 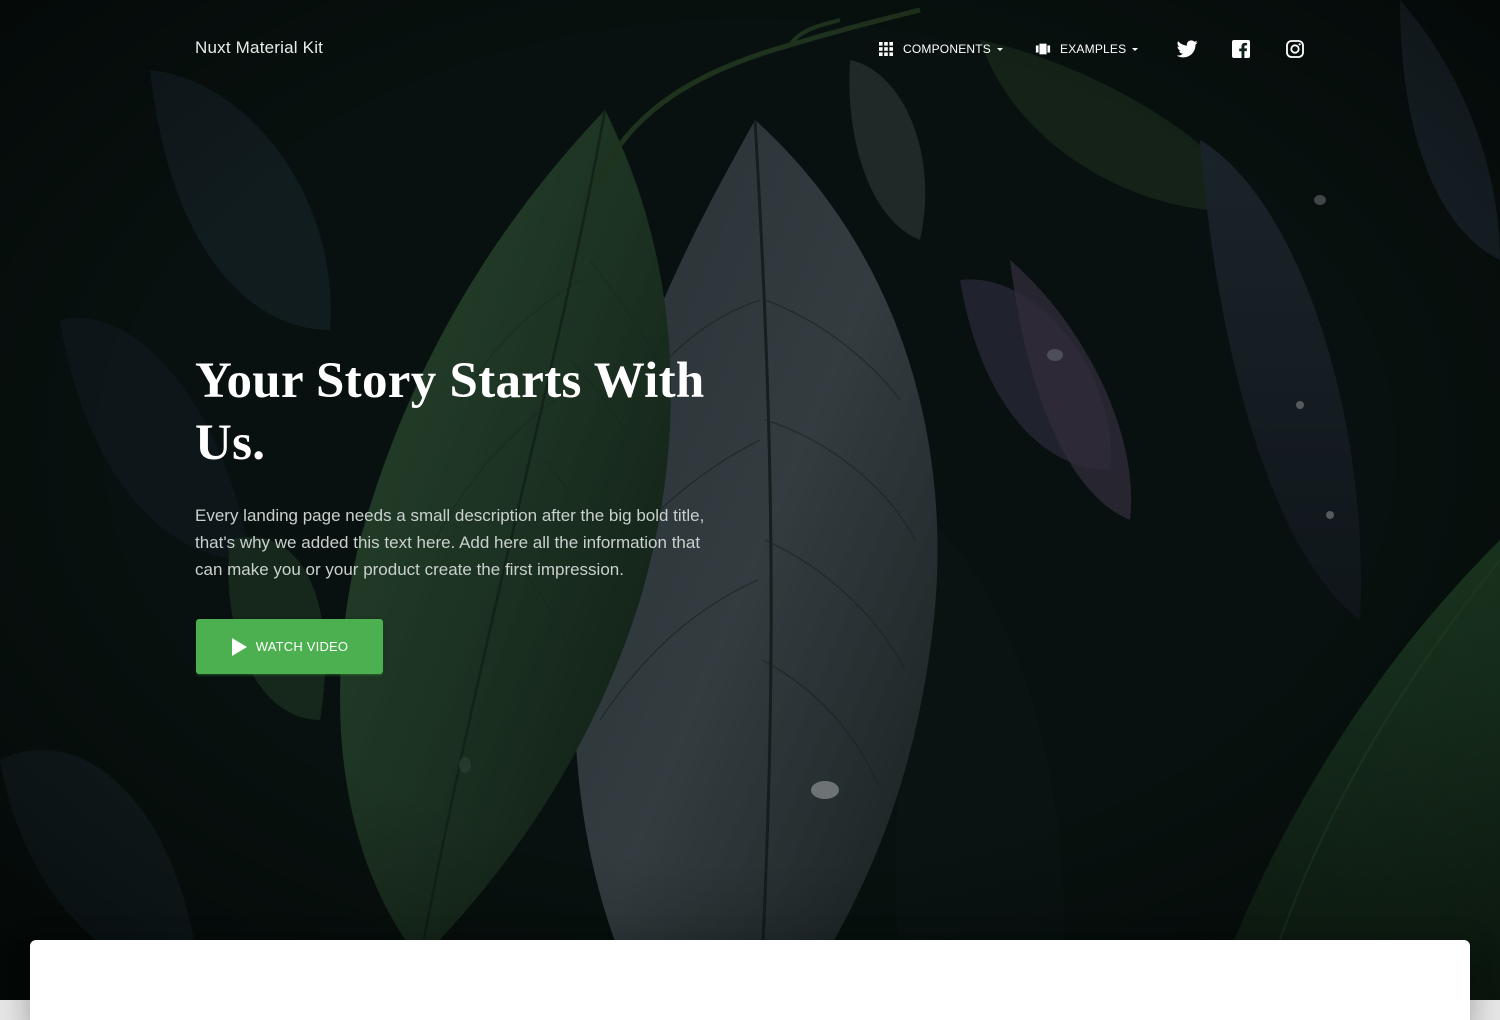 I want to click on facebook-link, so click(x=1241, y=49).